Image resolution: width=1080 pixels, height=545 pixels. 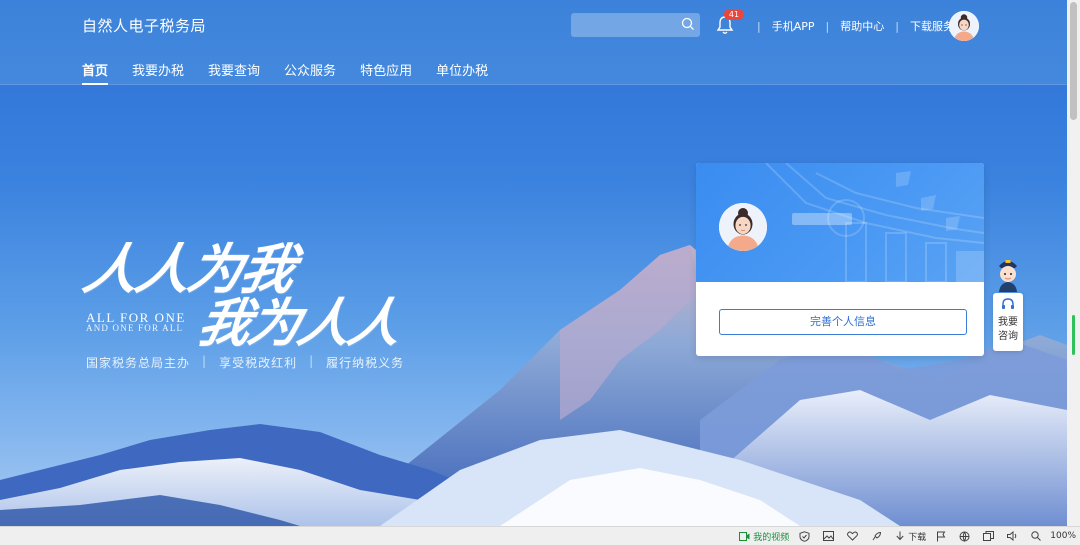 I want to click on download-icon, so click(x=900, y=535).